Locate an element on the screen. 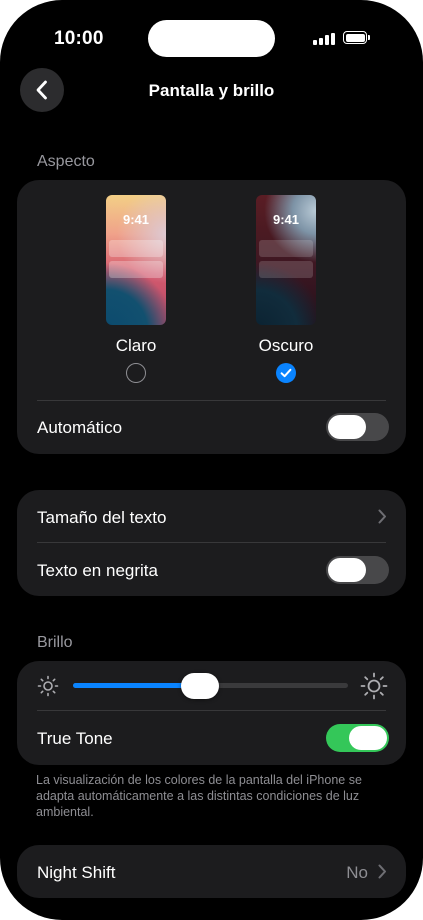 This screenshot has width=423, height=920. slider-thumb is located at coordinates (199, 686).